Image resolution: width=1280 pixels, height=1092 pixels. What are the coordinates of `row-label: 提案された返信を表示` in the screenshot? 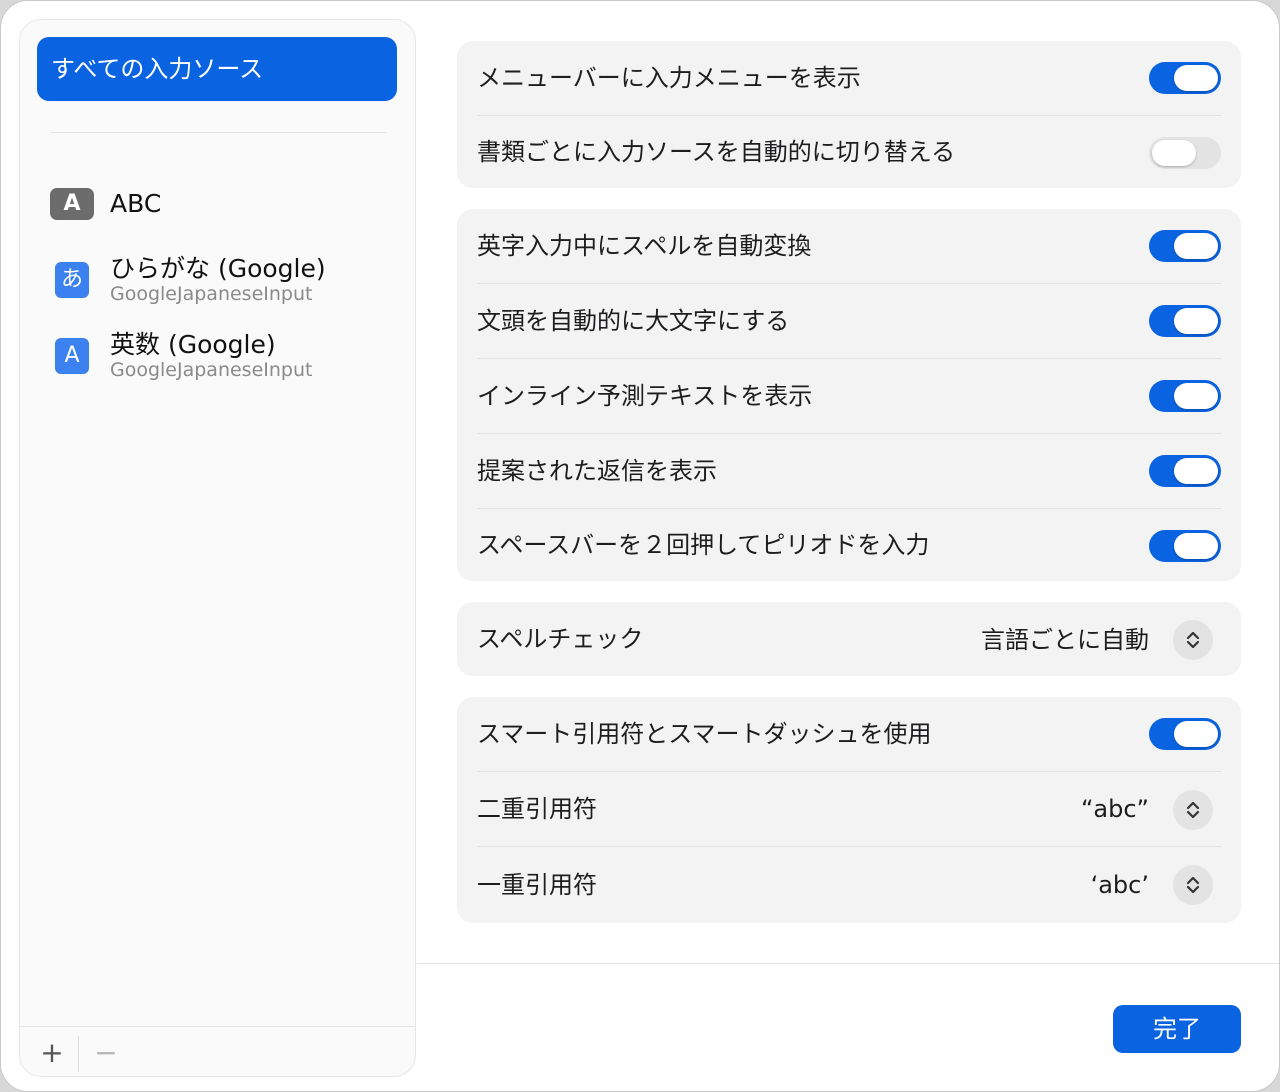 It's located at (597, 471).